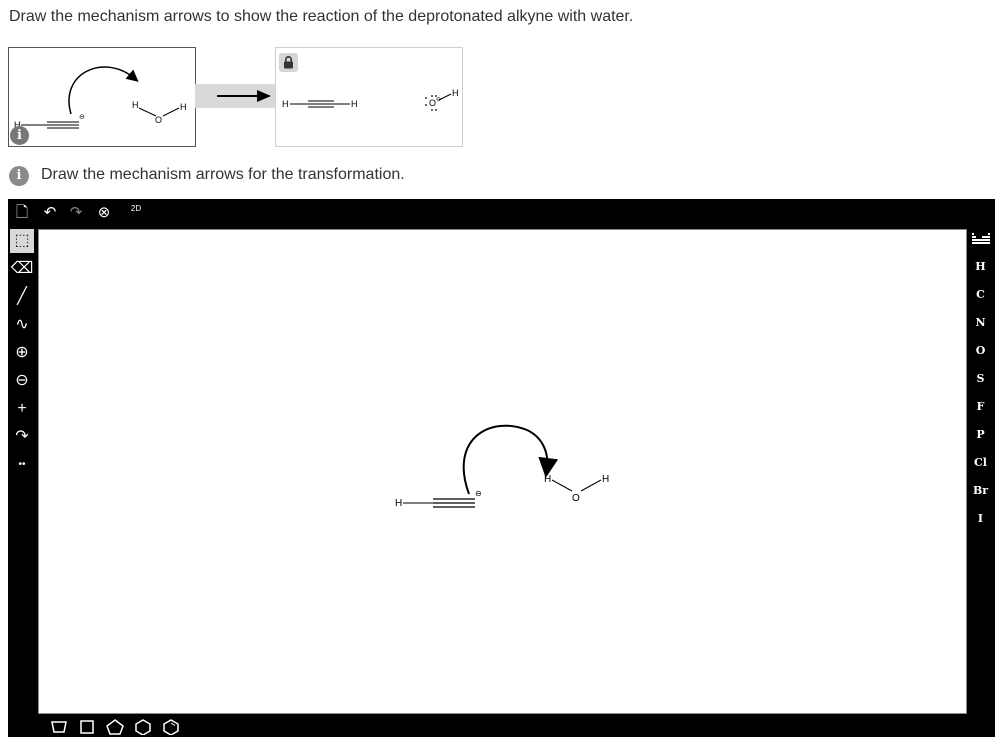 The image size is (1001, 737). I want to click on product-panel: H H O ⊖ H, so click(369, 97).